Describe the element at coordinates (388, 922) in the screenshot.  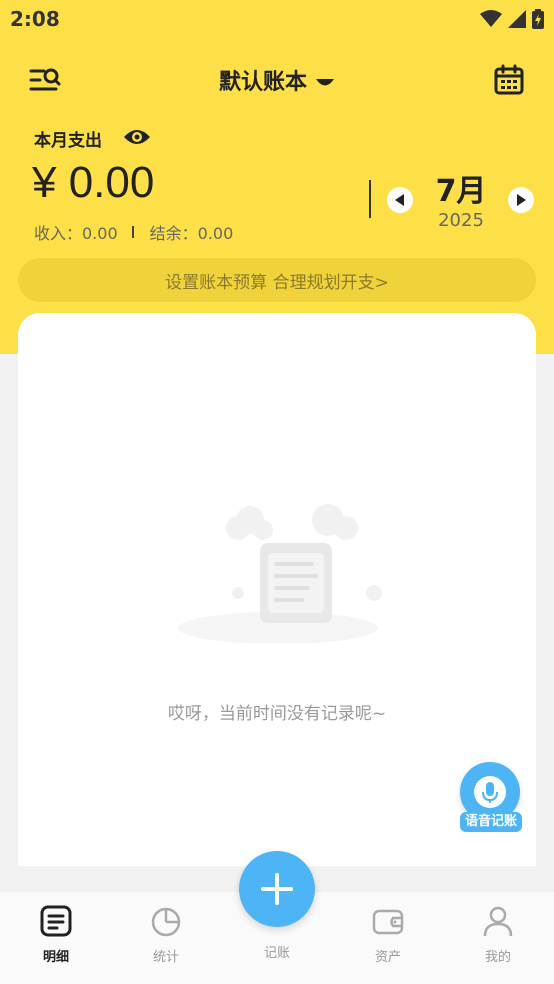
I see `wallet-icon` at that location.